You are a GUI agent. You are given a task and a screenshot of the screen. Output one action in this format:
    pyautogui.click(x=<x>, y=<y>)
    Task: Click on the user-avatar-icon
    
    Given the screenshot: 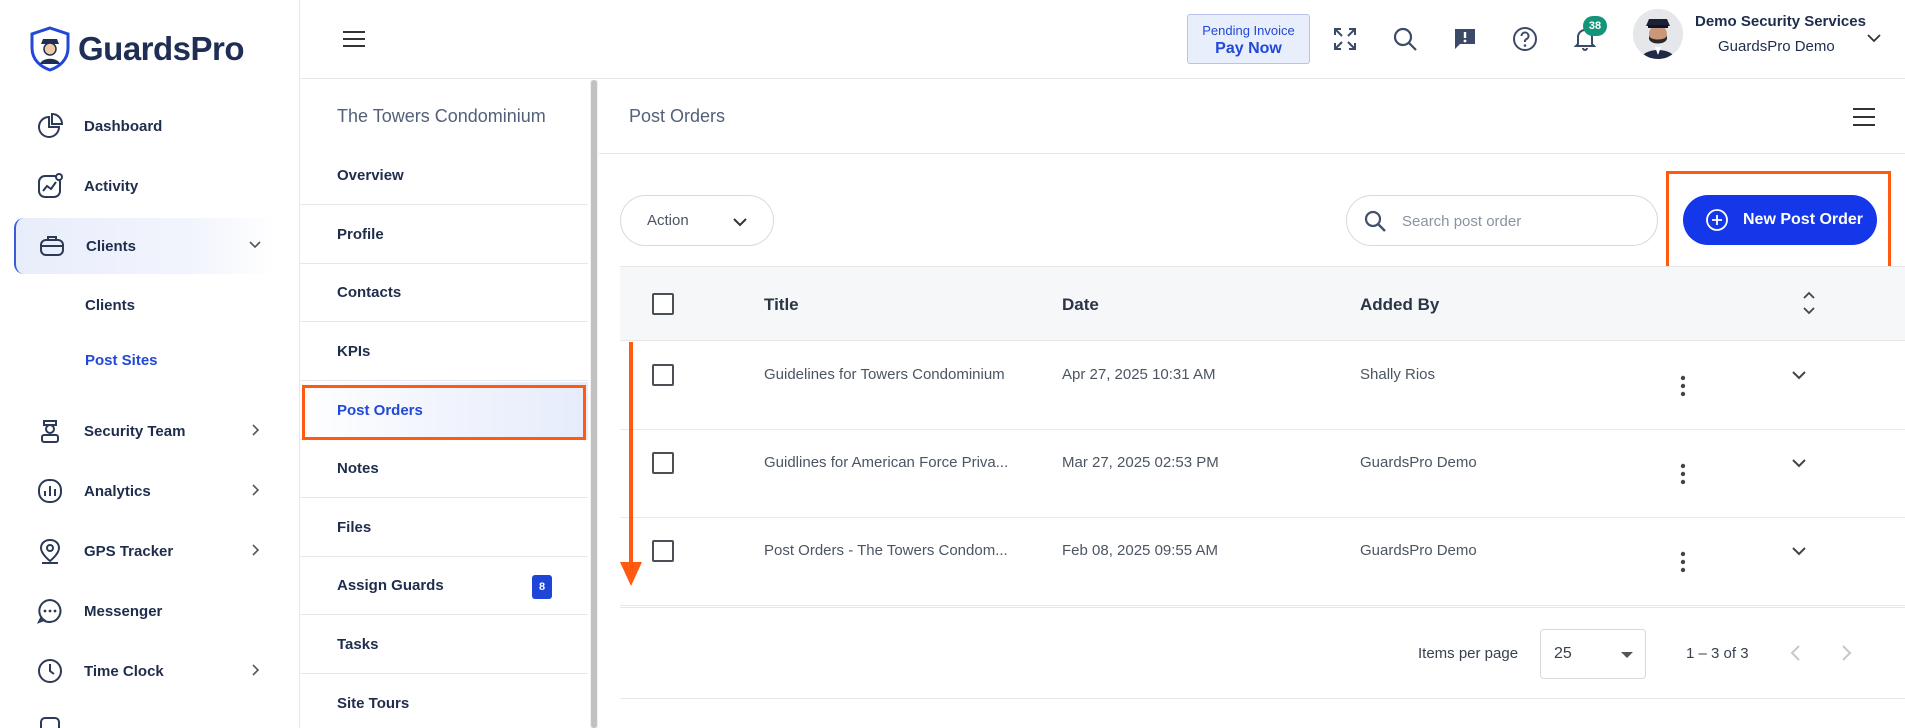 What is the action you would take?
    pyautogui.click(x=1658, y=34)
    